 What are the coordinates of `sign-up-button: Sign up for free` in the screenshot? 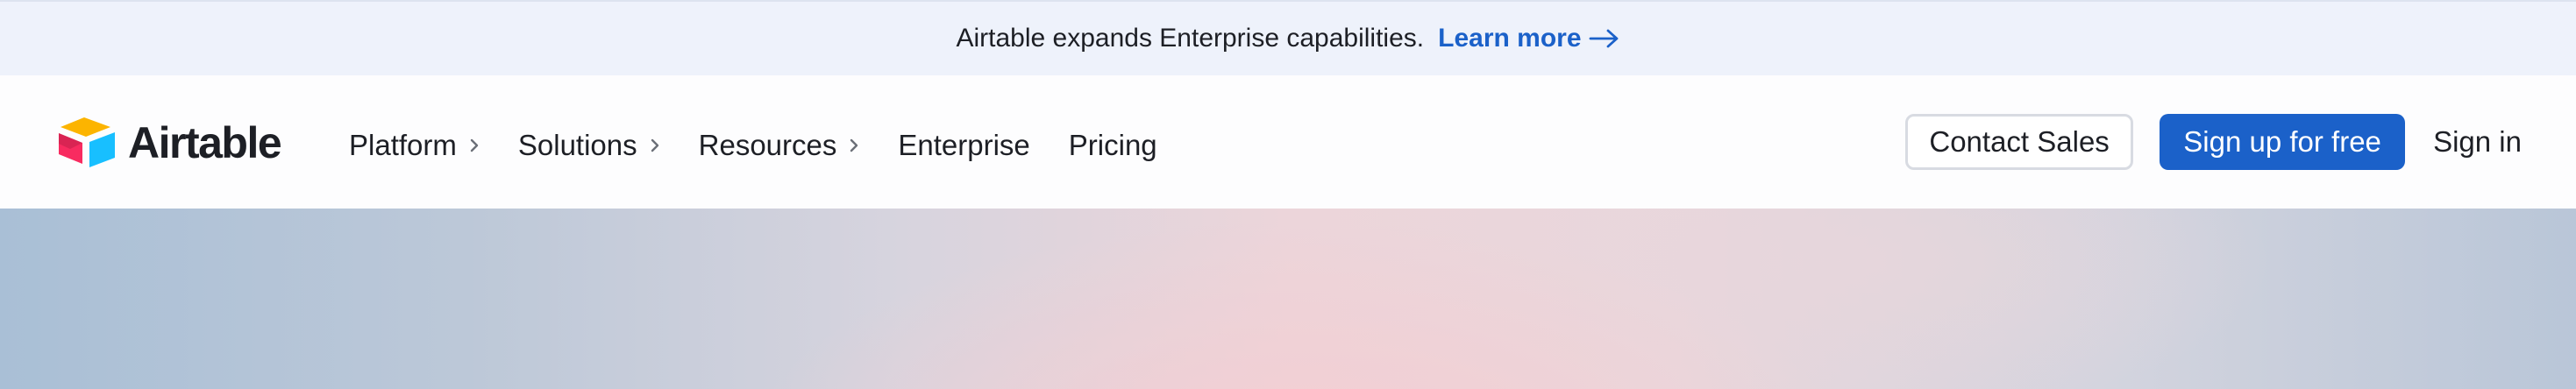 It's located at (2283, 142).